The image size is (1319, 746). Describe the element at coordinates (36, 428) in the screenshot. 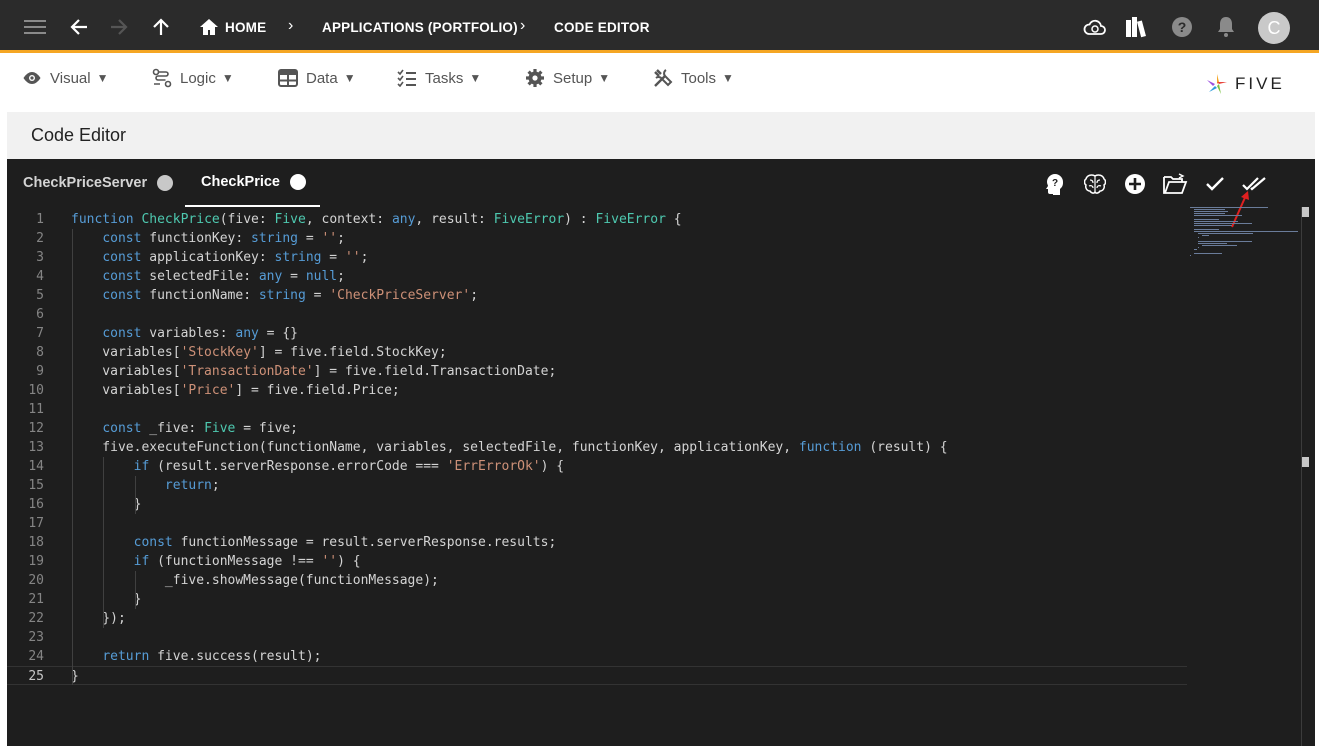

I see `line-number: 12` at that location.